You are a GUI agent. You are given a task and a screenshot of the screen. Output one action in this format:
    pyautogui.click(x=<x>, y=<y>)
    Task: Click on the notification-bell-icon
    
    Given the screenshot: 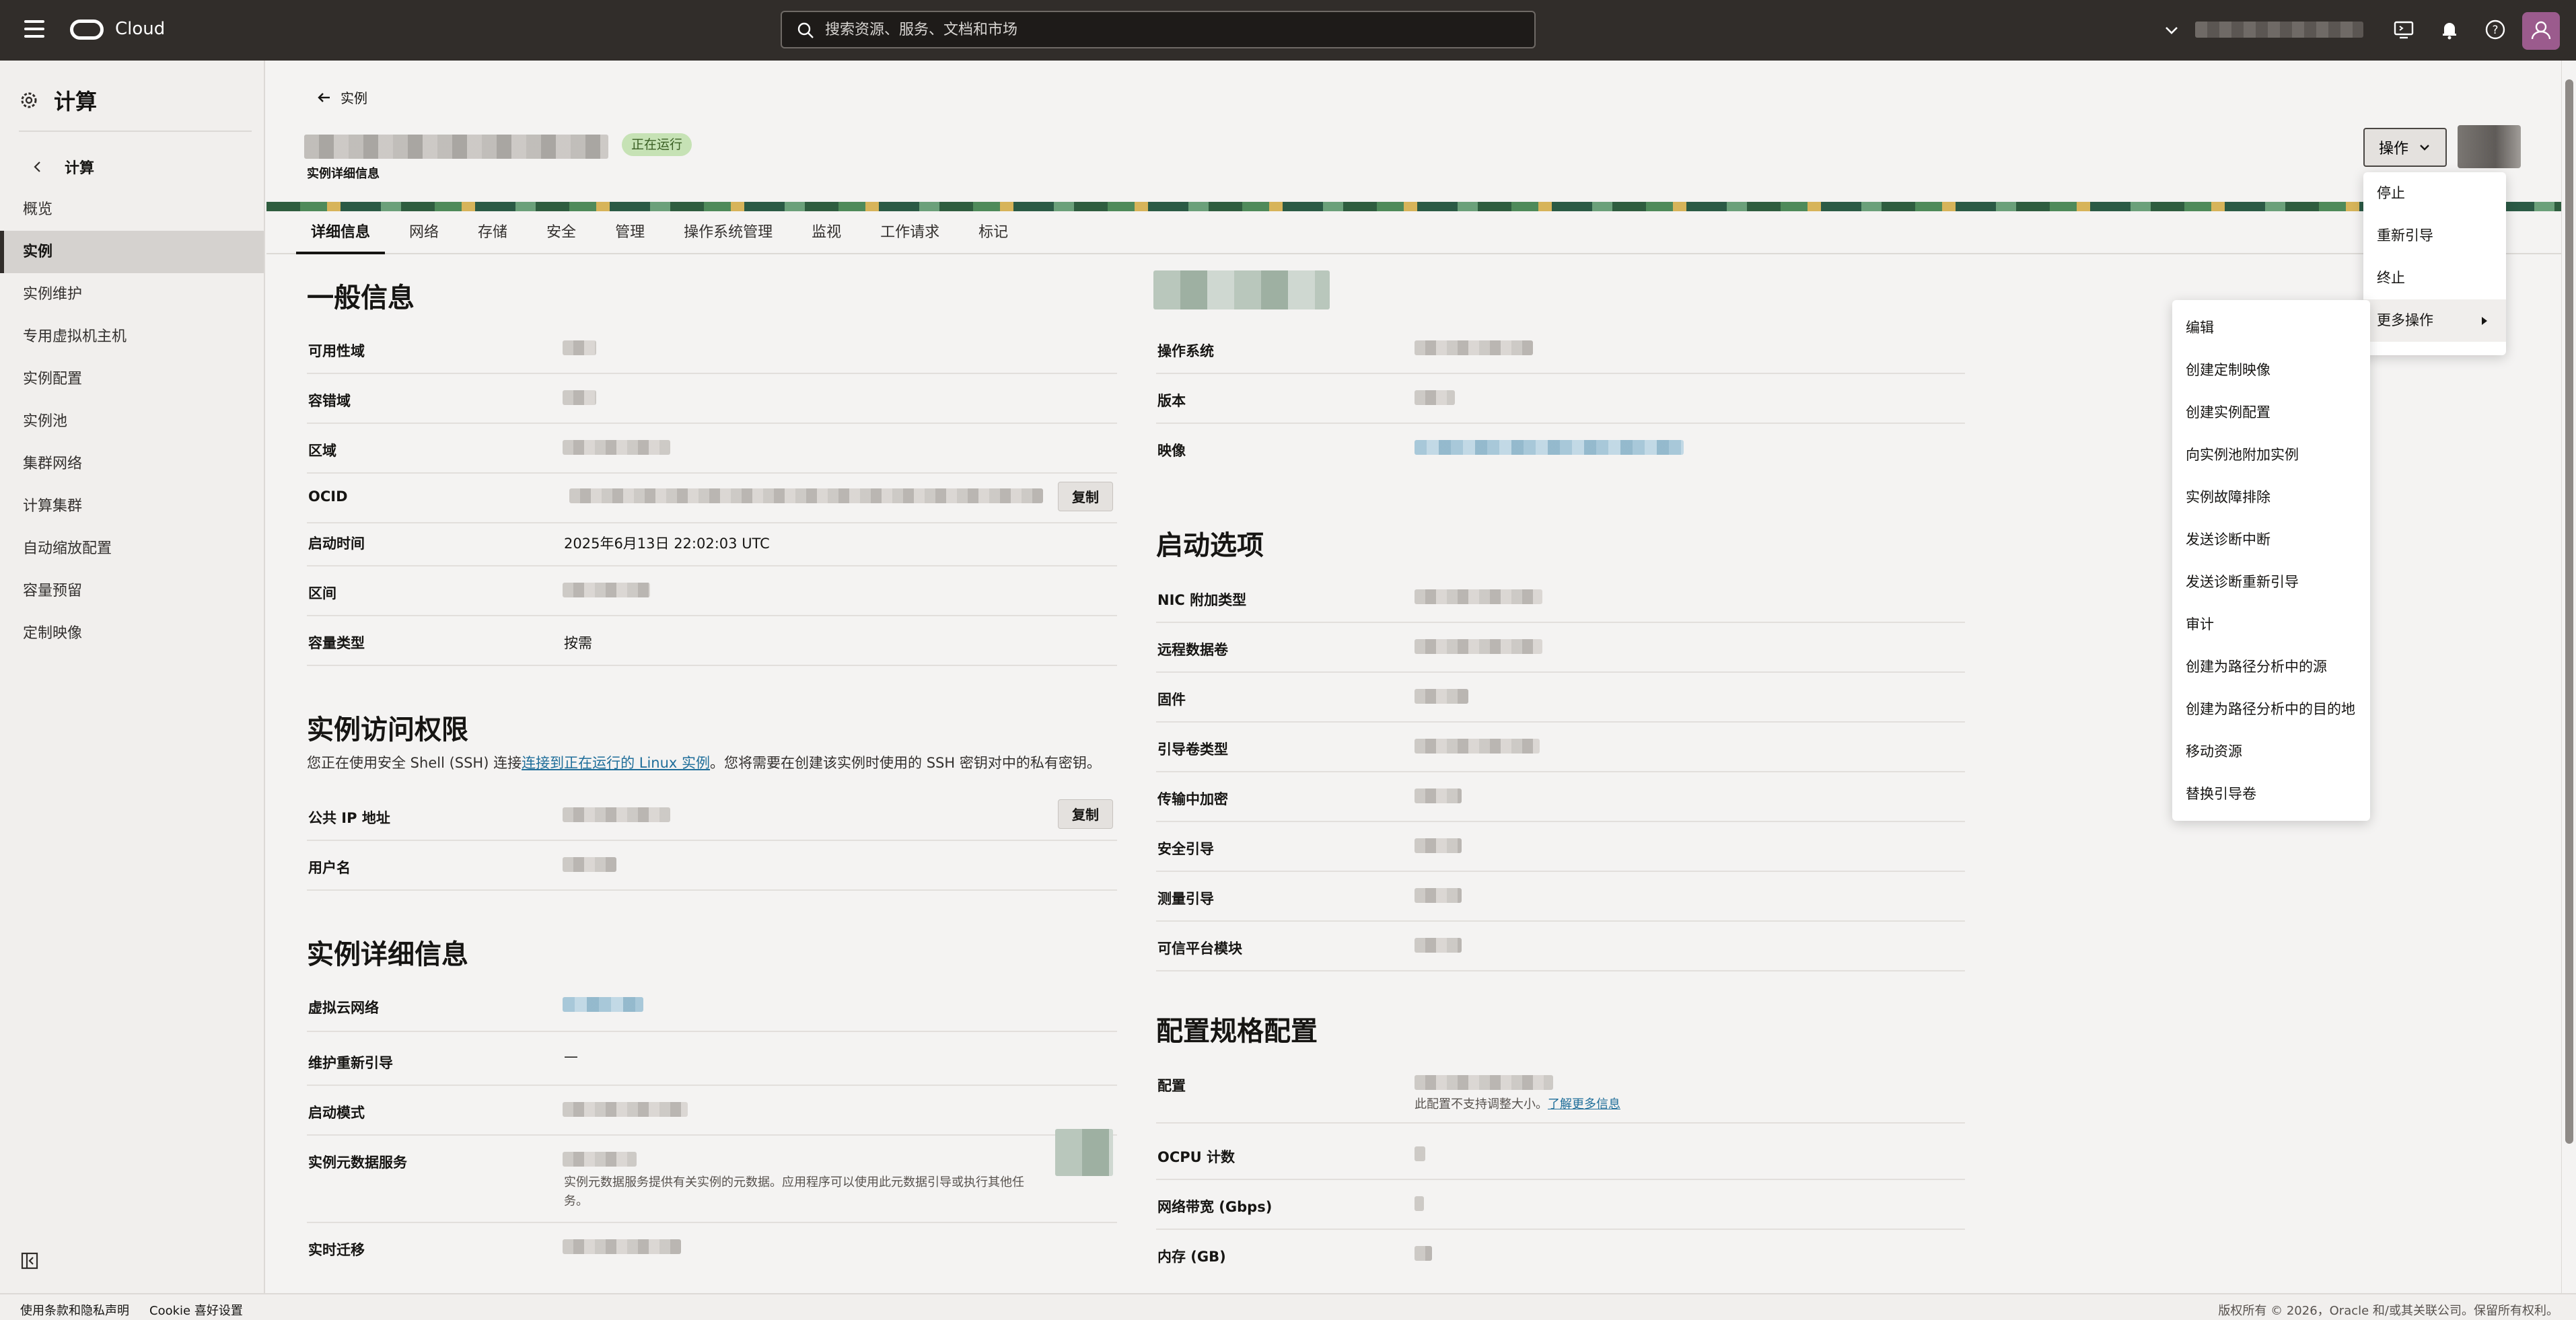 What is the action you would take?
    pyautogui.click(x=2449, y=29)
    